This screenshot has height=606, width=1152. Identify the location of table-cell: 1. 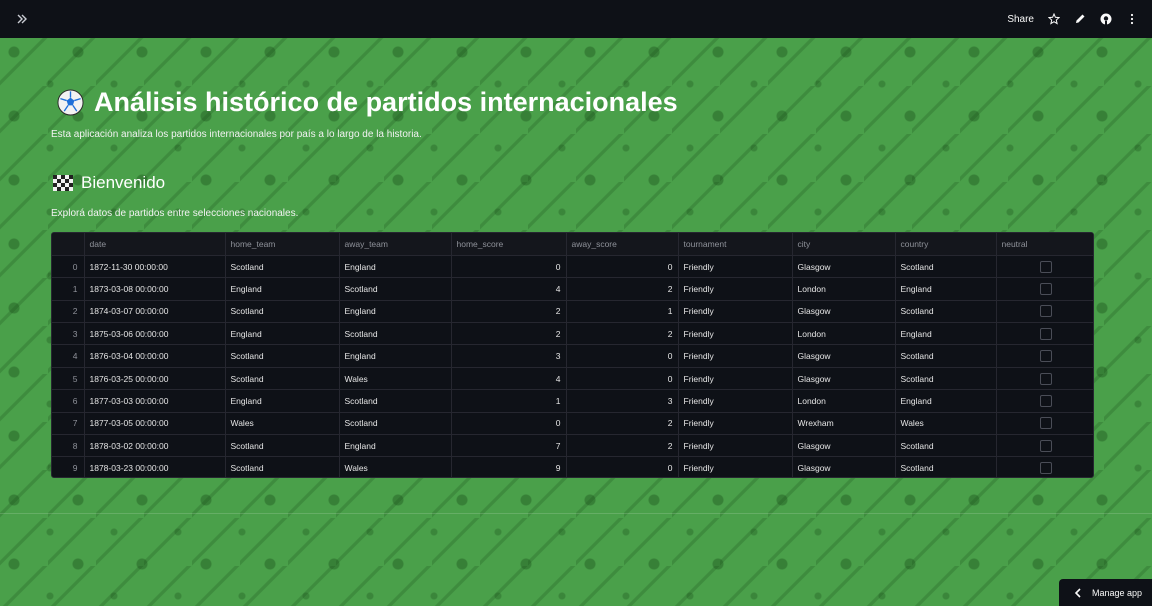
(622, 312).